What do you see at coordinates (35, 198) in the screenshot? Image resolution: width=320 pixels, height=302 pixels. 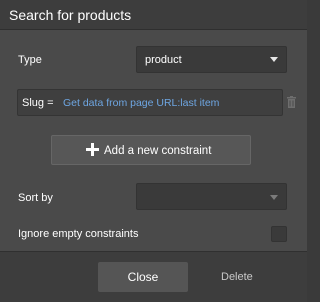 I see `sort-by-label: Sort by` at bounding box center [35, 198].